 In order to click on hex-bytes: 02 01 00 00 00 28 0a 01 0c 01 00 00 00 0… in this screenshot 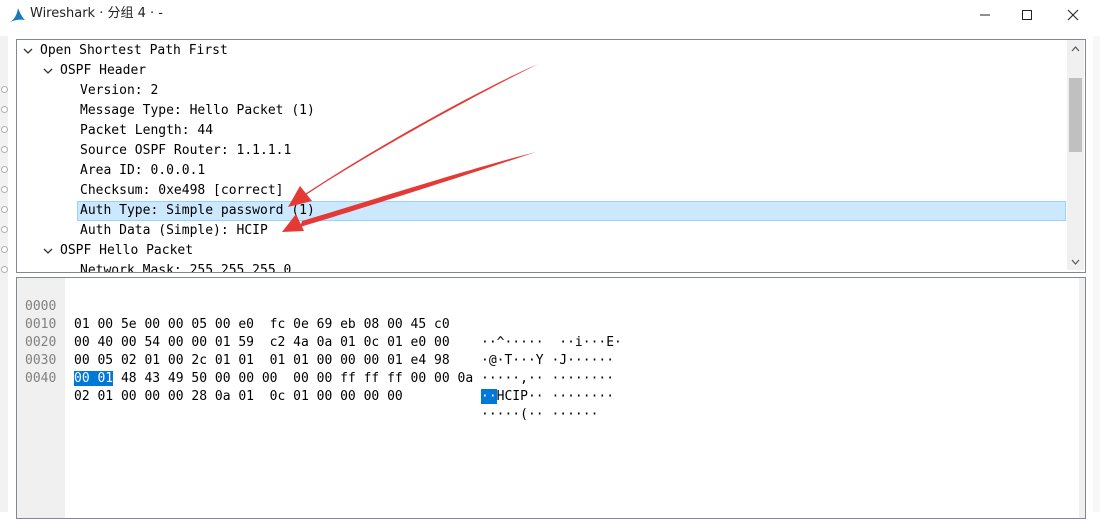, I will do `click(238, 397)`.